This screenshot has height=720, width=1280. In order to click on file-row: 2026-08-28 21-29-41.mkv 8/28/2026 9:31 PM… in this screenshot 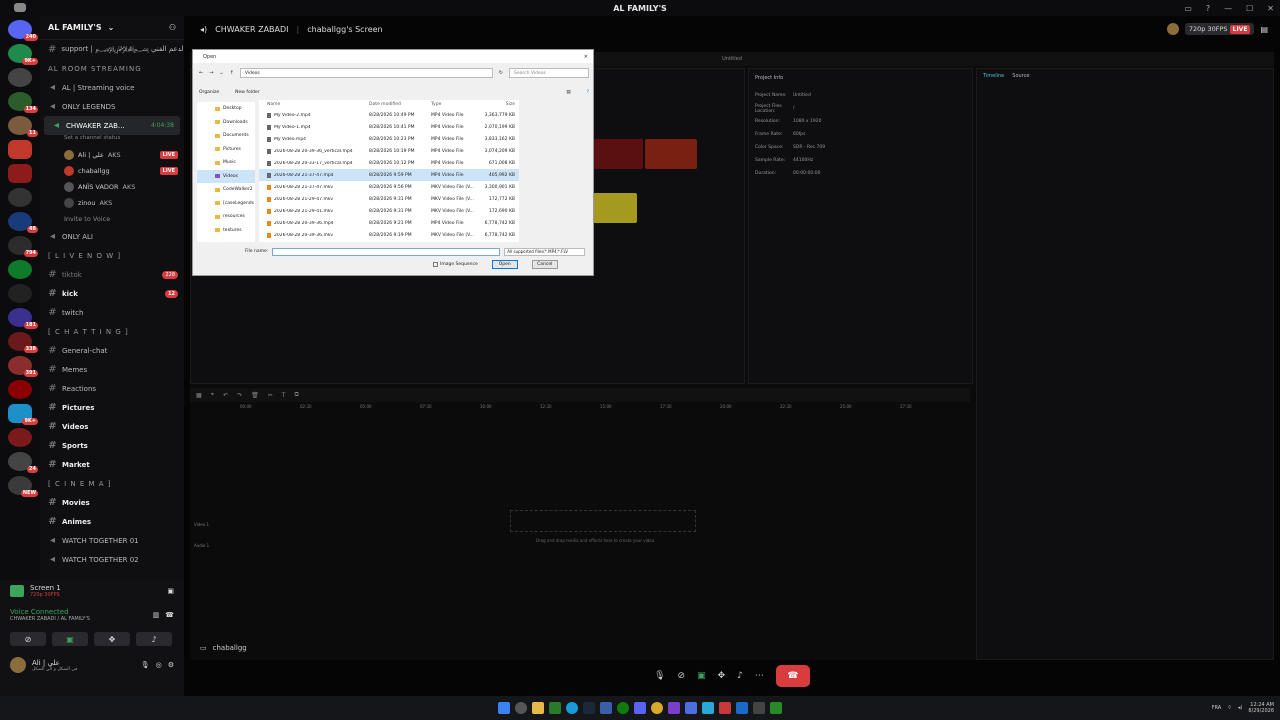, I will do `click(389, 211)`.